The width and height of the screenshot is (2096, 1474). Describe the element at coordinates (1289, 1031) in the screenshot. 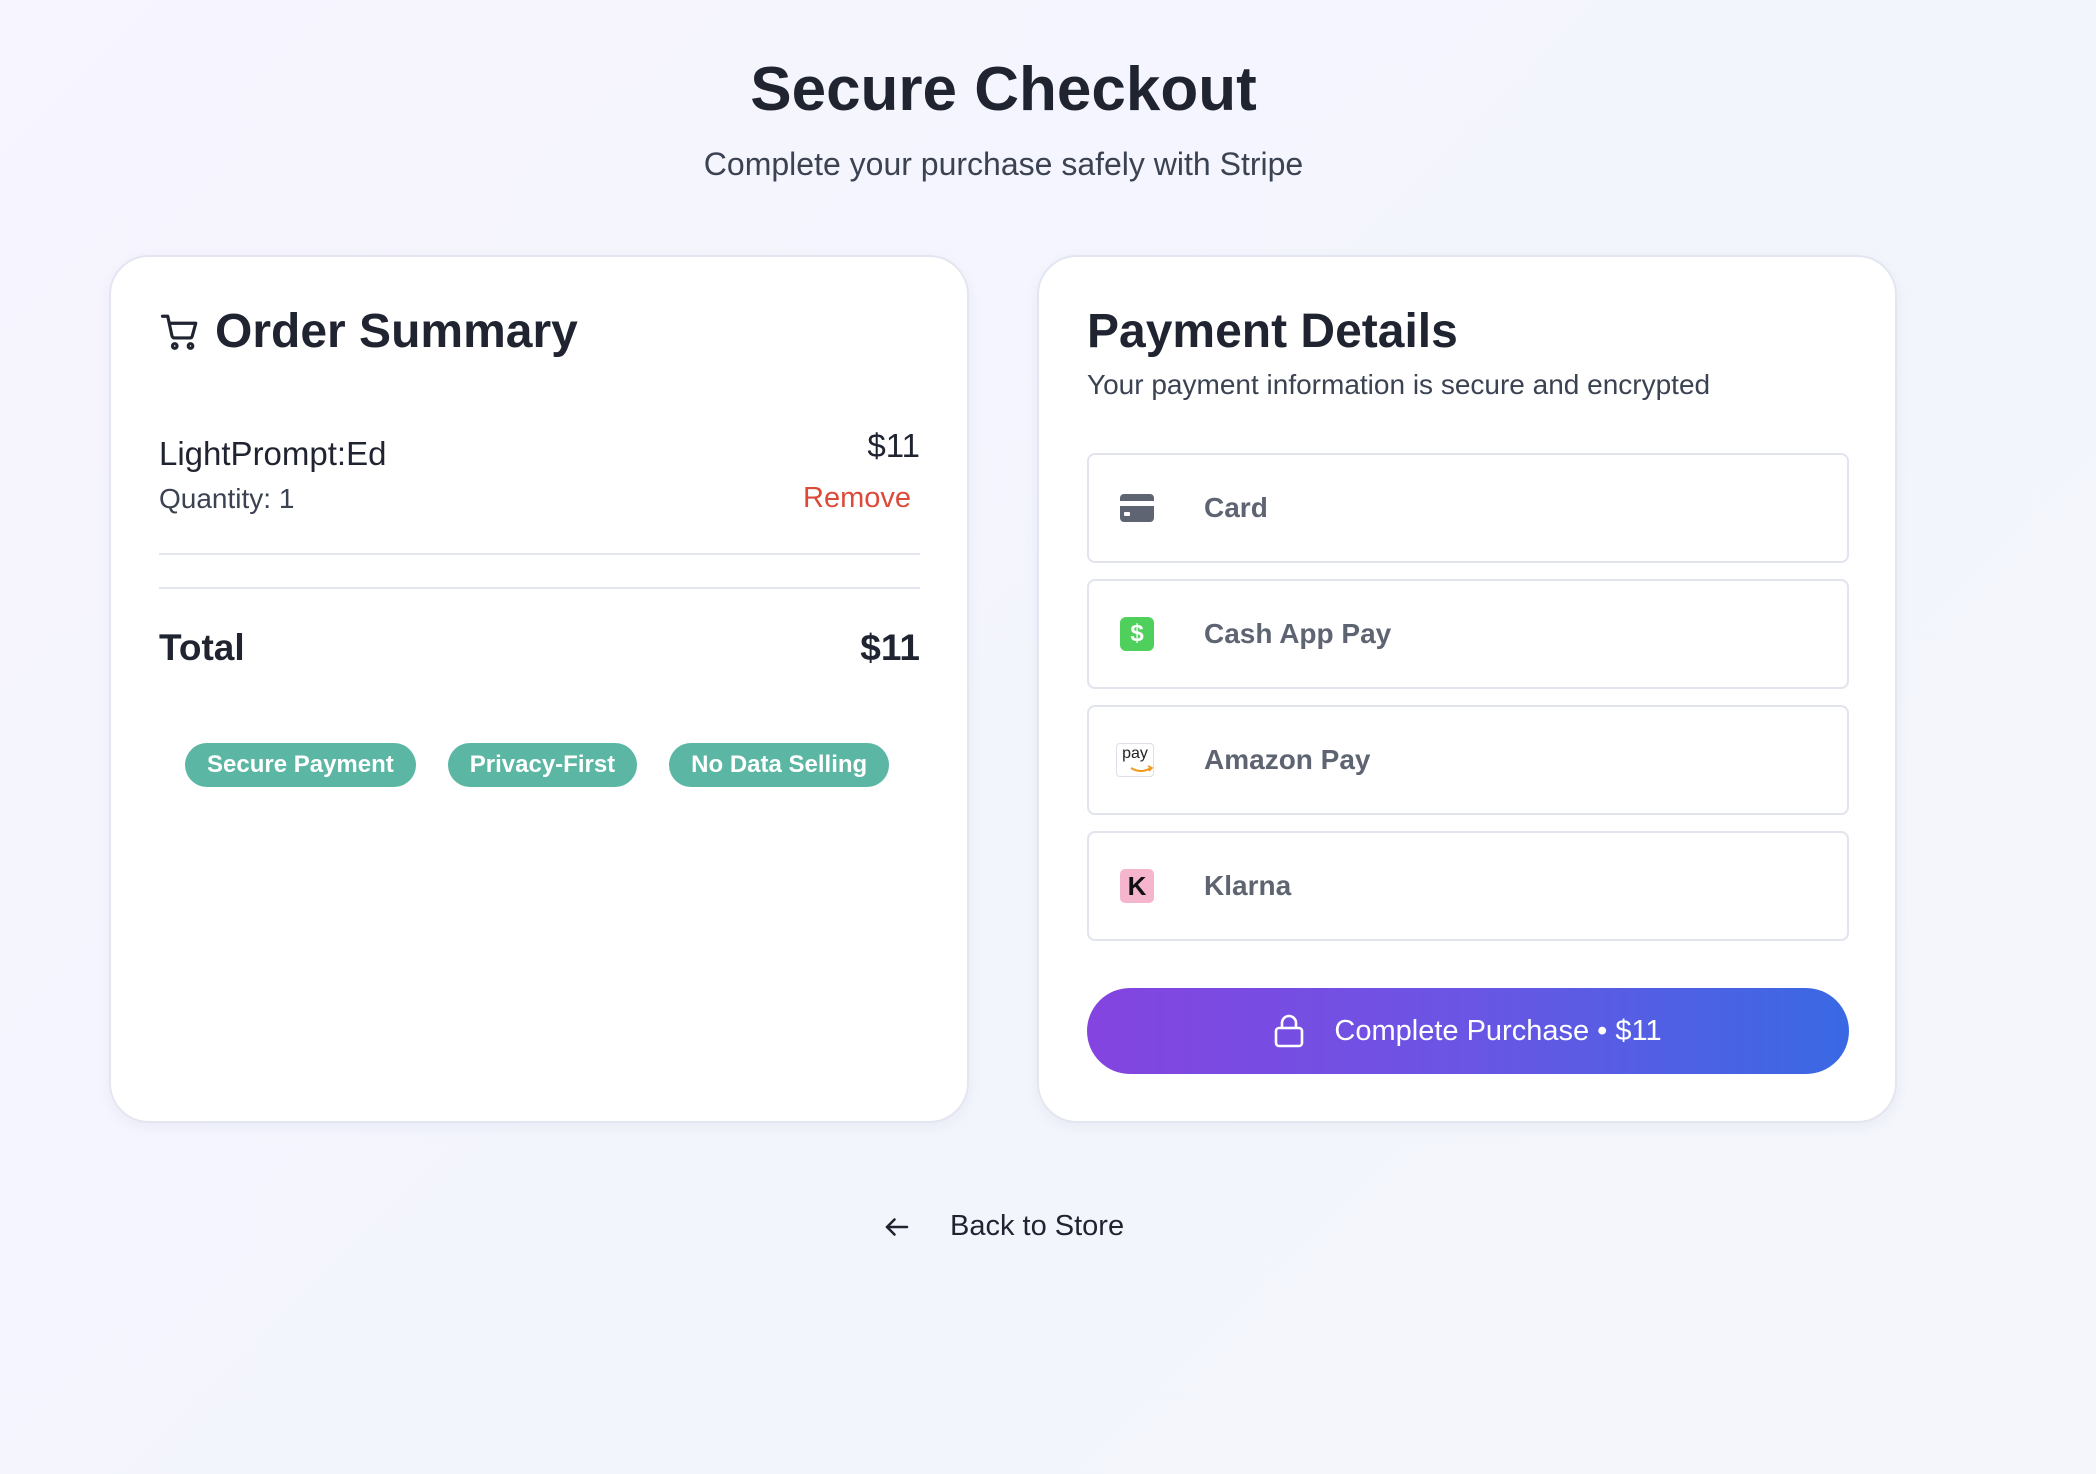

I see `lock-icon` at that location.